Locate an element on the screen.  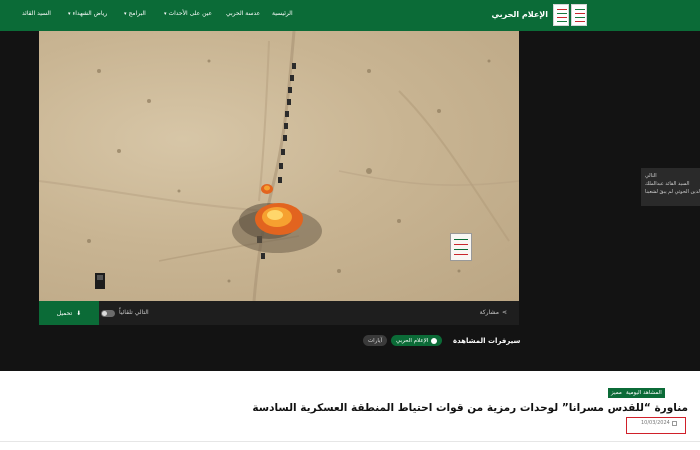
category-badge: المشاهد اليومية is located at coordinates (644, 393).